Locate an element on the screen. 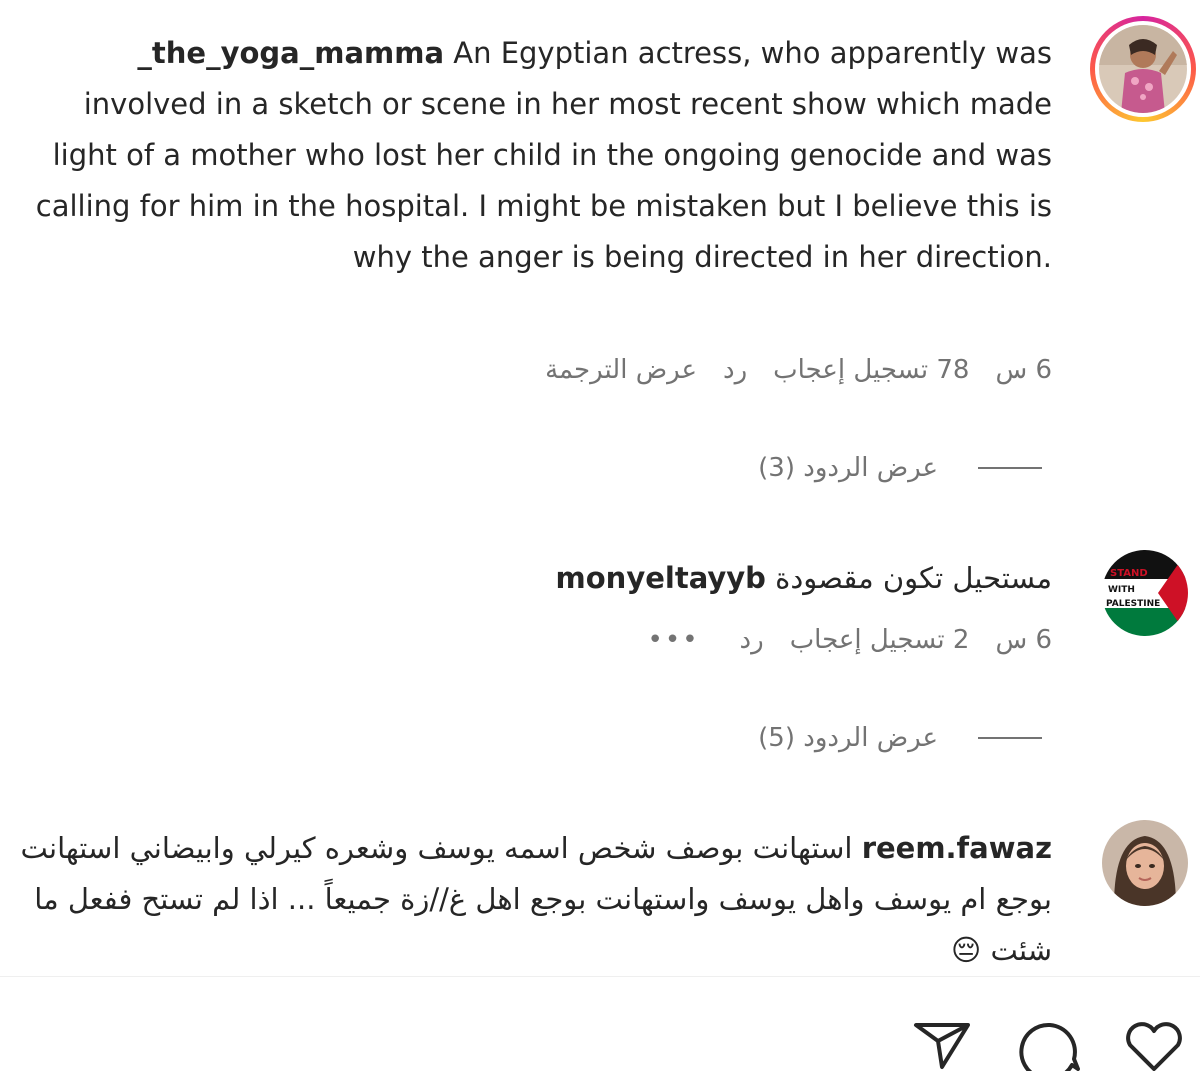 Image resolution: width=1200 pixels, height=1075 pixels. svg-text: STAND is located at coordinates (1129, 573).